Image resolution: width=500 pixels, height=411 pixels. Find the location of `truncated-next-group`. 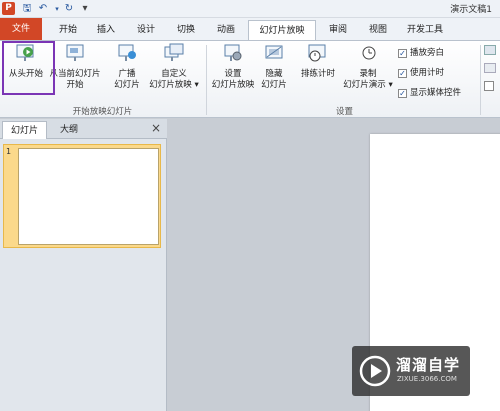

truncated-next-group is located at coordinates (492, 67).